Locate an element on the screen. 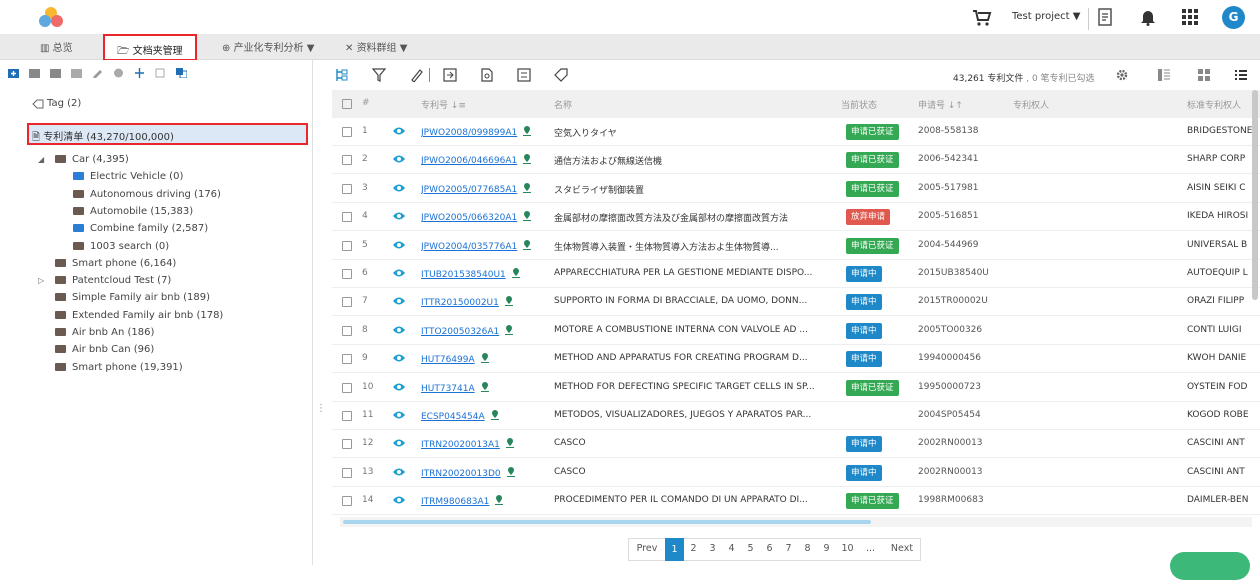 The image size is (1260, 580). remove-folder-icon is located at coordinates (34, 73).